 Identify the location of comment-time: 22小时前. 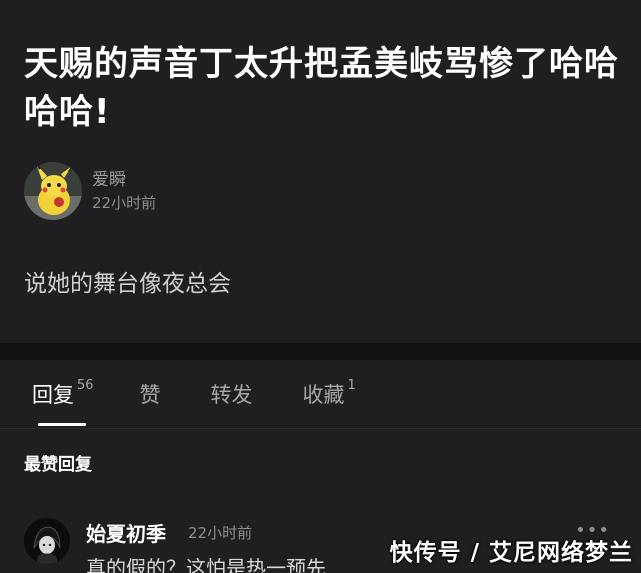
(220, 533).